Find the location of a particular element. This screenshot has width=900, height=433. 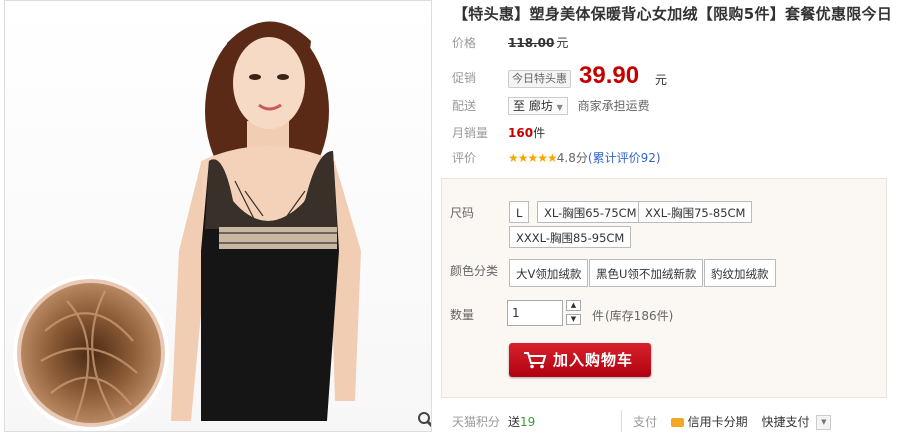

quick-pay-dropdown: ▼ is located at coordinates (824, 422).